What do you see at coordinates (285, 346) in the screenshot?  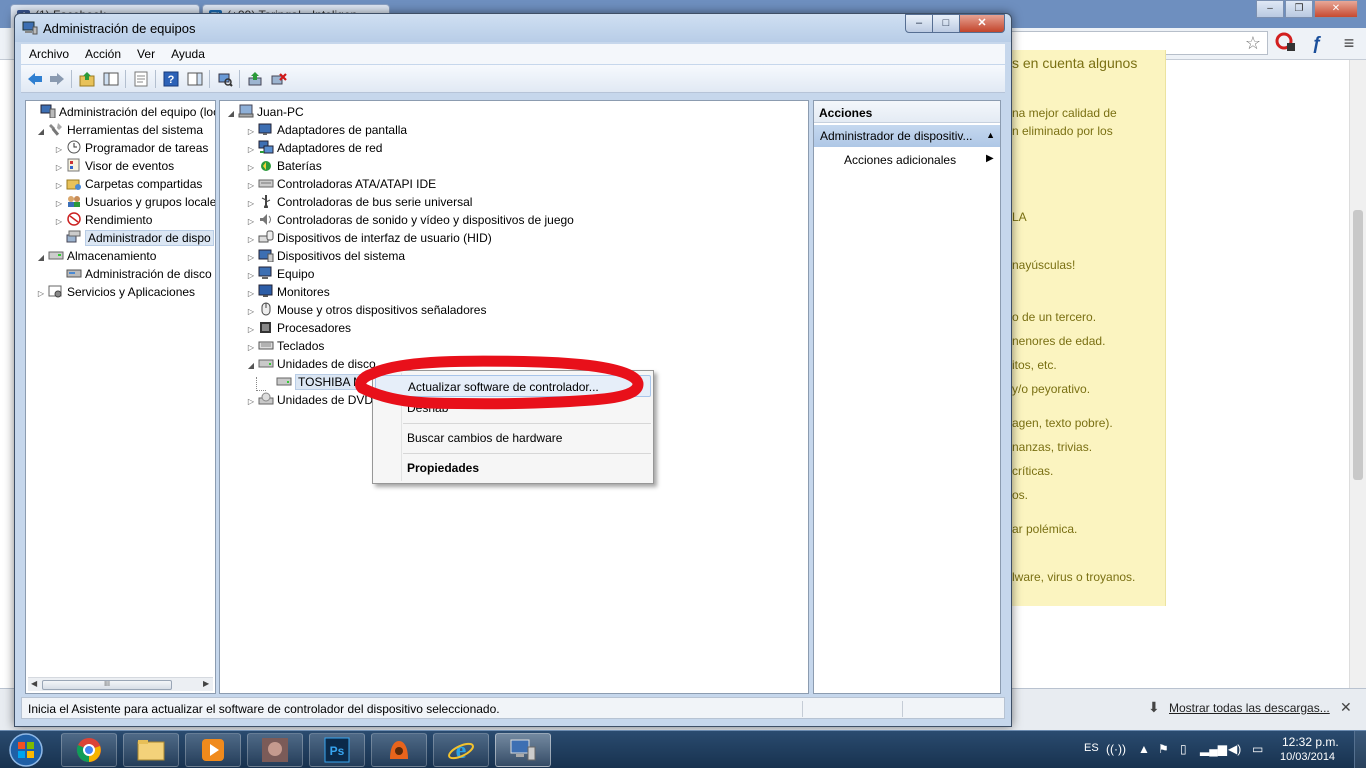 I see `device-category: ▷ Teclados` at bounding box center [285, 346].